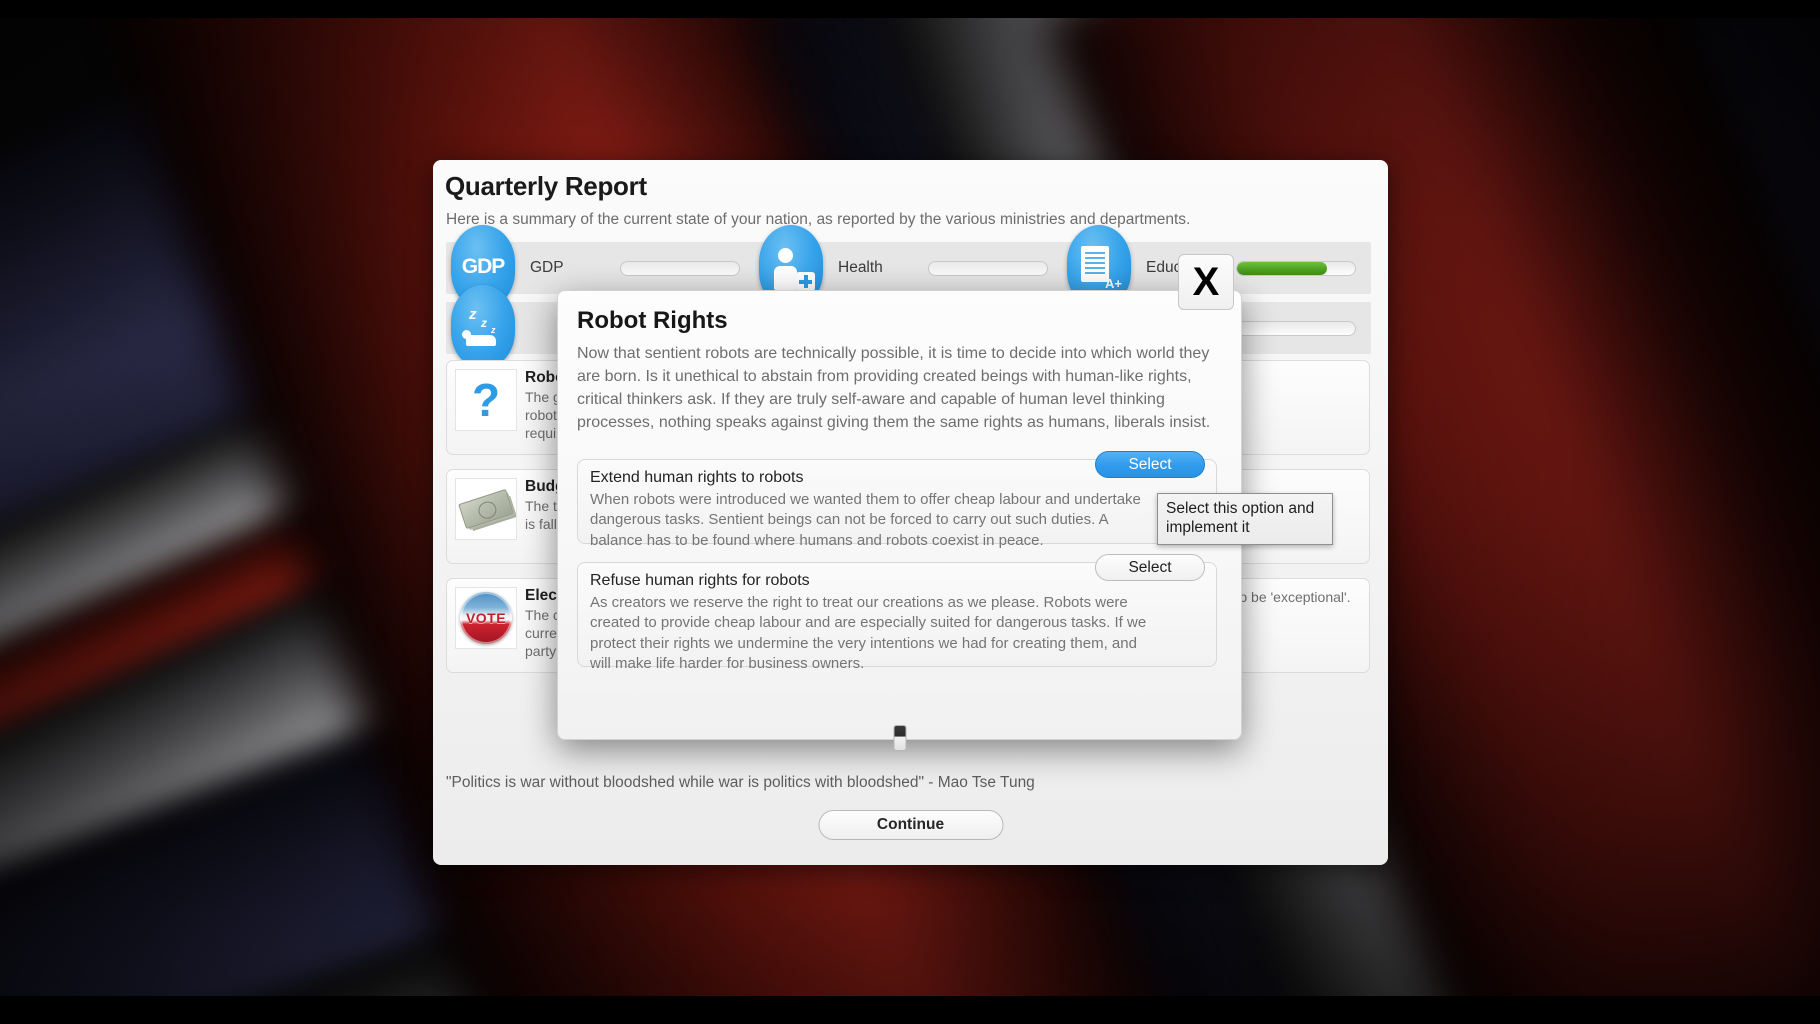 The image size is (1820, 1024). Describe the element at coordinates (1245, 519) in the screenshot. I see `select-button-tooltip: Select this option and implement it` at that location.